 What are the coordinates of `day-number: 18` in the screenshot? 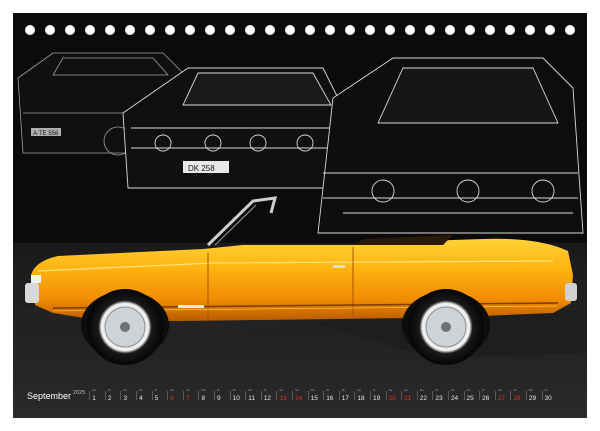 It's located at (361, 398).